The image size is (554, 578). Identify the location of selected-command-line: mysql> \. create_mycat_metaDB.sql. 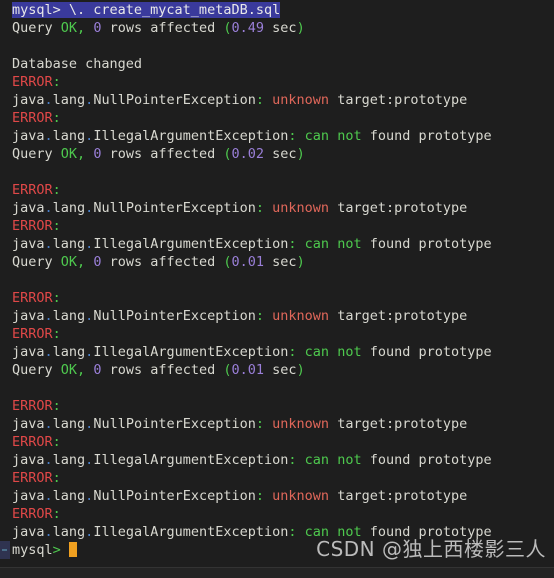
(277, 10).